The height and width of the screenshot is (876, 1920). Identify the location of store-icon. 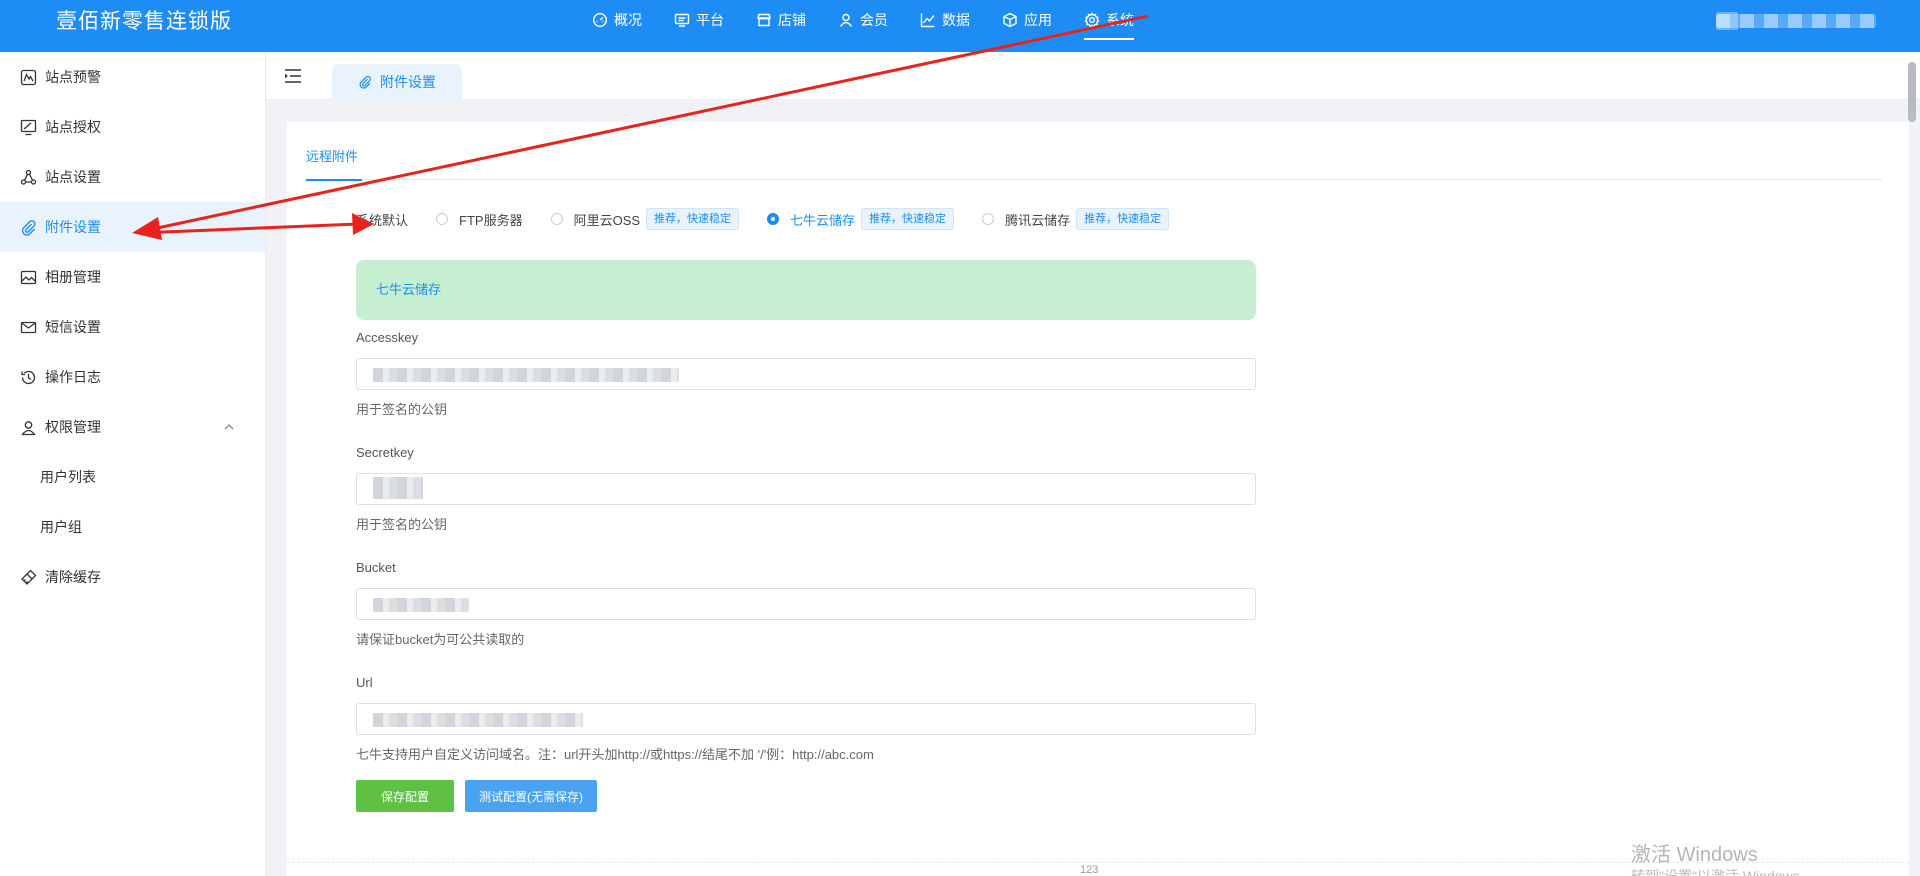
(764, 20).